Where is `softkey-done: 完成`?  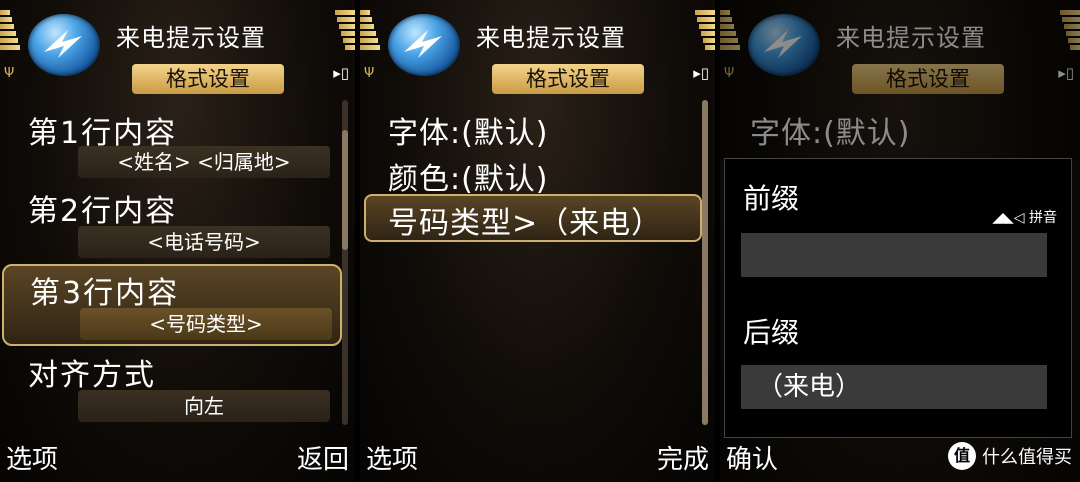
softkey-done: 完成 is located at coordinates (683, 457).